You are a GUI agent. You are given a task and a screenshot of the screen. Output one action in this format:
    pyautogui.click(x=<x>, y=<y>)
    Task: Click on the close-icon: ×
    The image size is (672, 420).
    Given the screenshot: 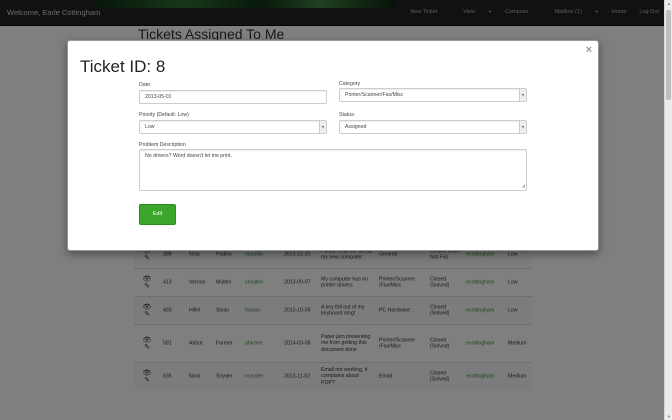 What is the action you would take?
    pyautogui.click(x=589, y=50)
    